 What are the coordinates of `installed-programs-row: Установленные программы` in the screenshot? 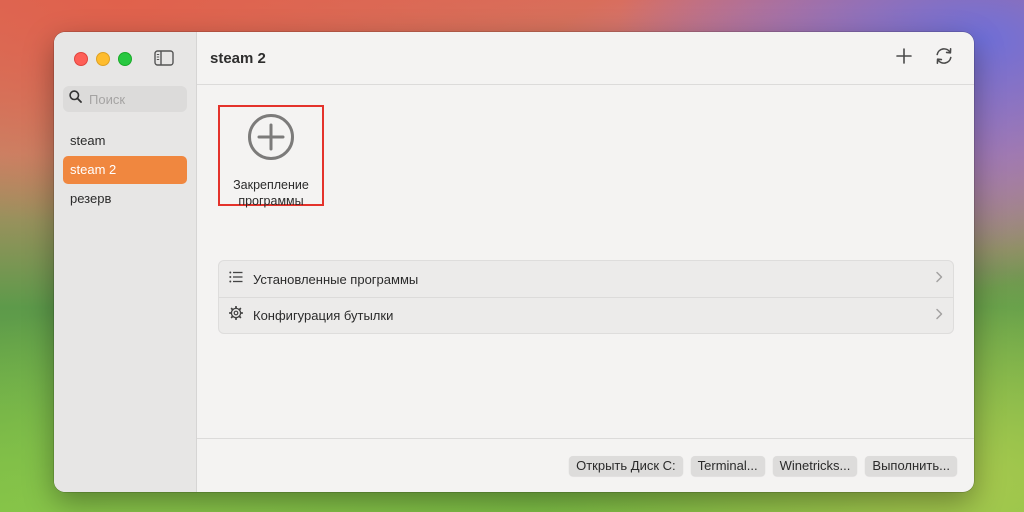 It's located at (586, 279).